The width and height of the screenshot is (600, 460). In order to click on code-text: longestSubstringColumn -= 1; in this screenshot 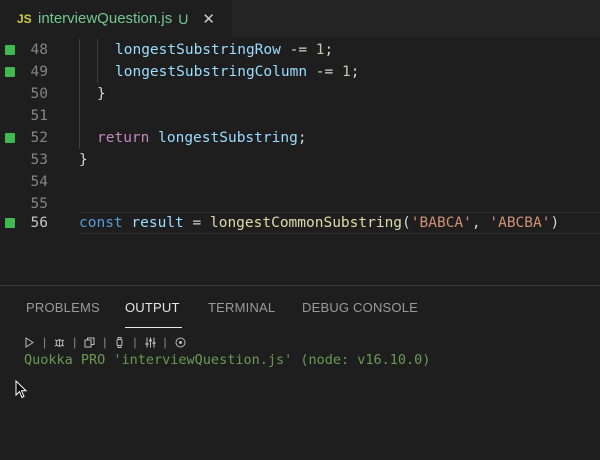, I will do `click(237, 72)`.